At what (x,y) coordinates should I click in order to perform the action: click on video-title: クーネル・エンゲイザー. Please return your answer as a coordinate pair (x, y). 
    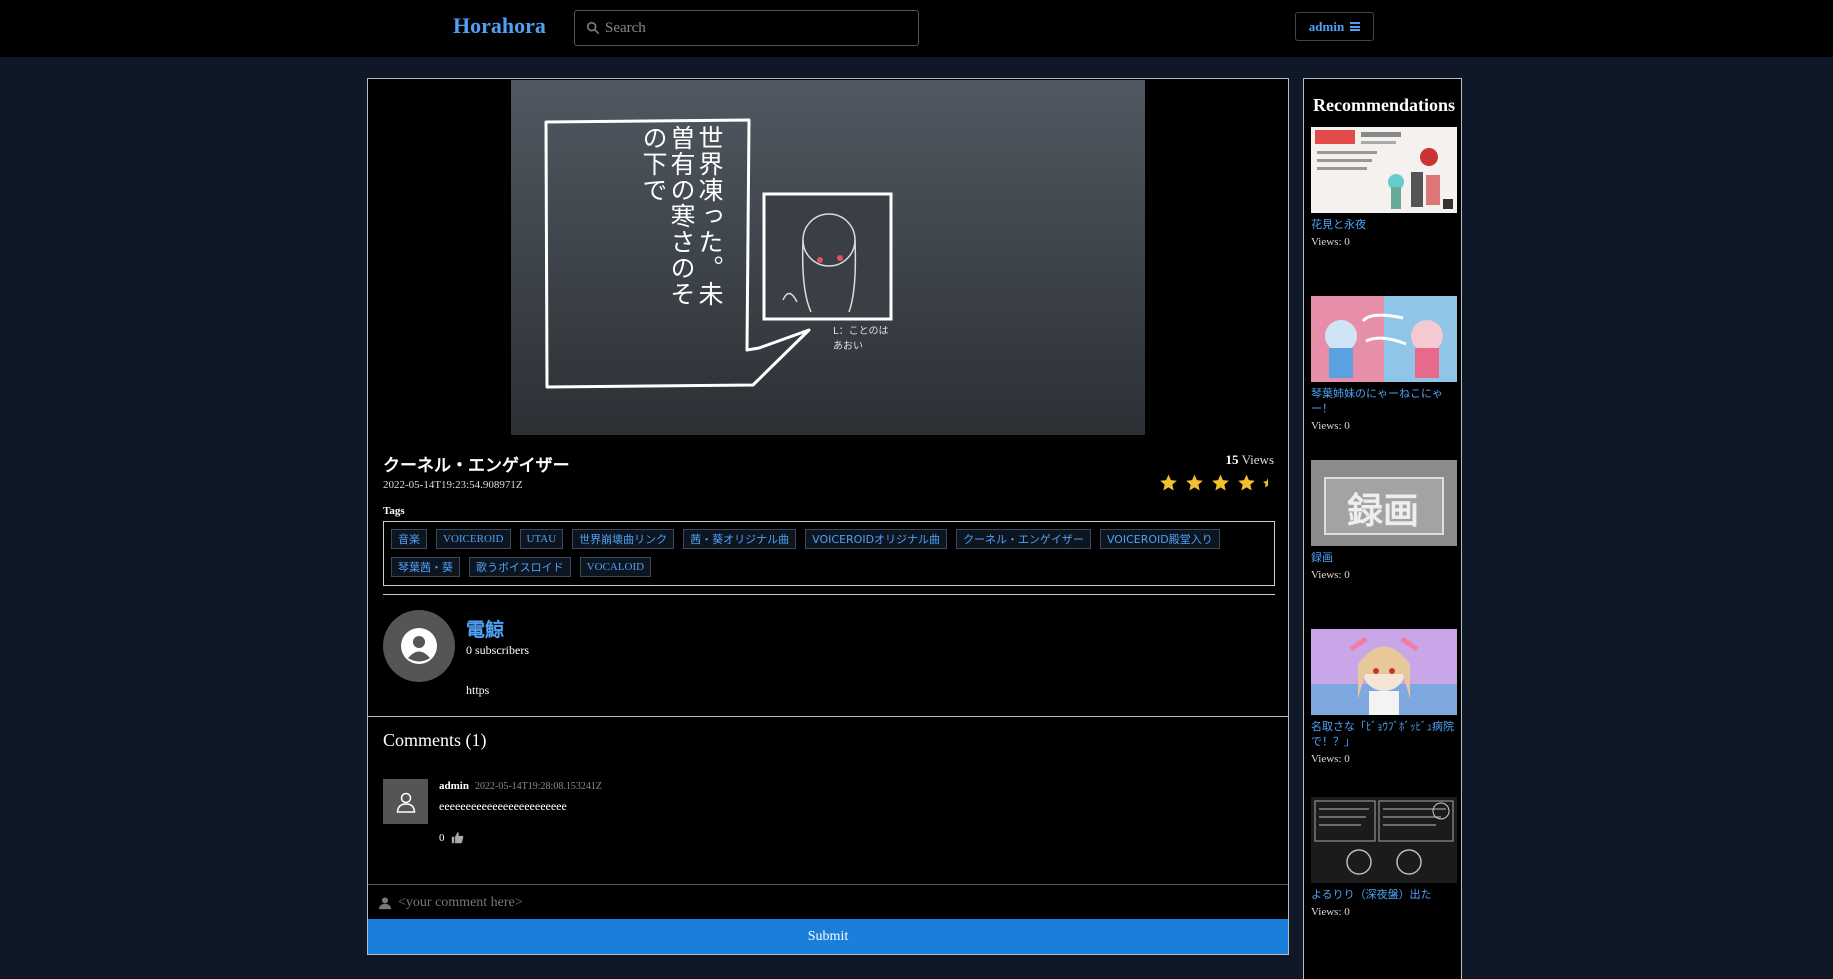
    Looking at the image, I should click on (476, 466).